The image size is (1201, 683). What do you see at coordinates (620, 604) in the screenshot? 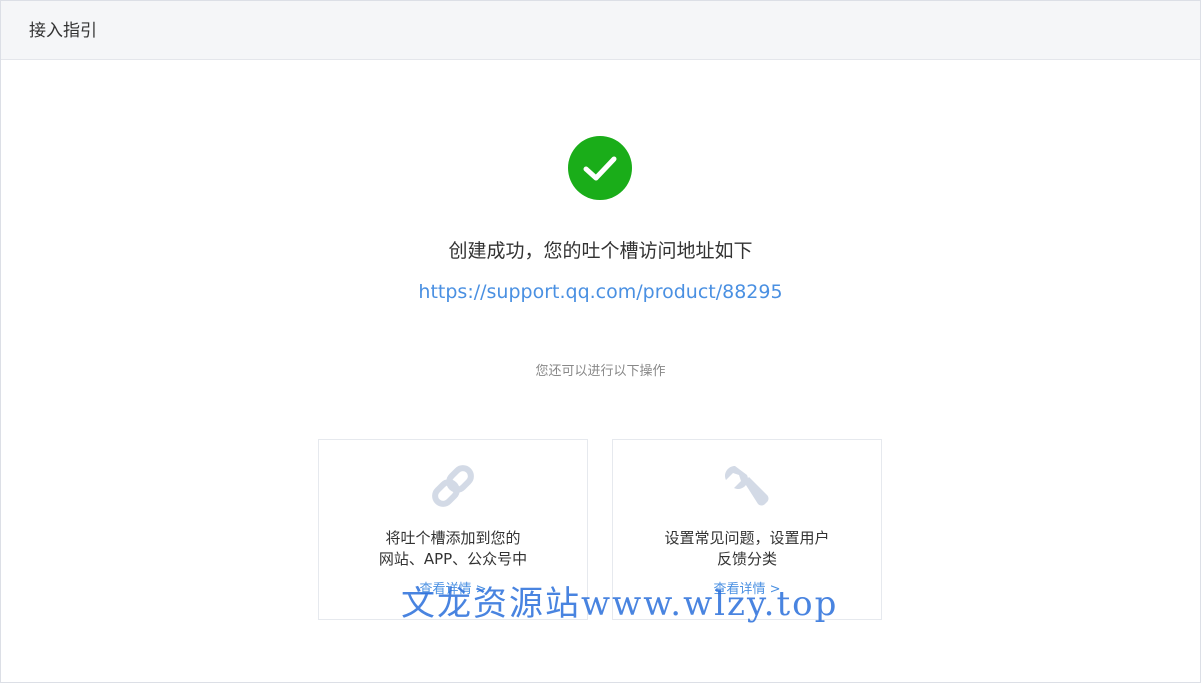
I see `watermark: 文龙资源站www.wlzy.top` at bounding box center [620, 604].